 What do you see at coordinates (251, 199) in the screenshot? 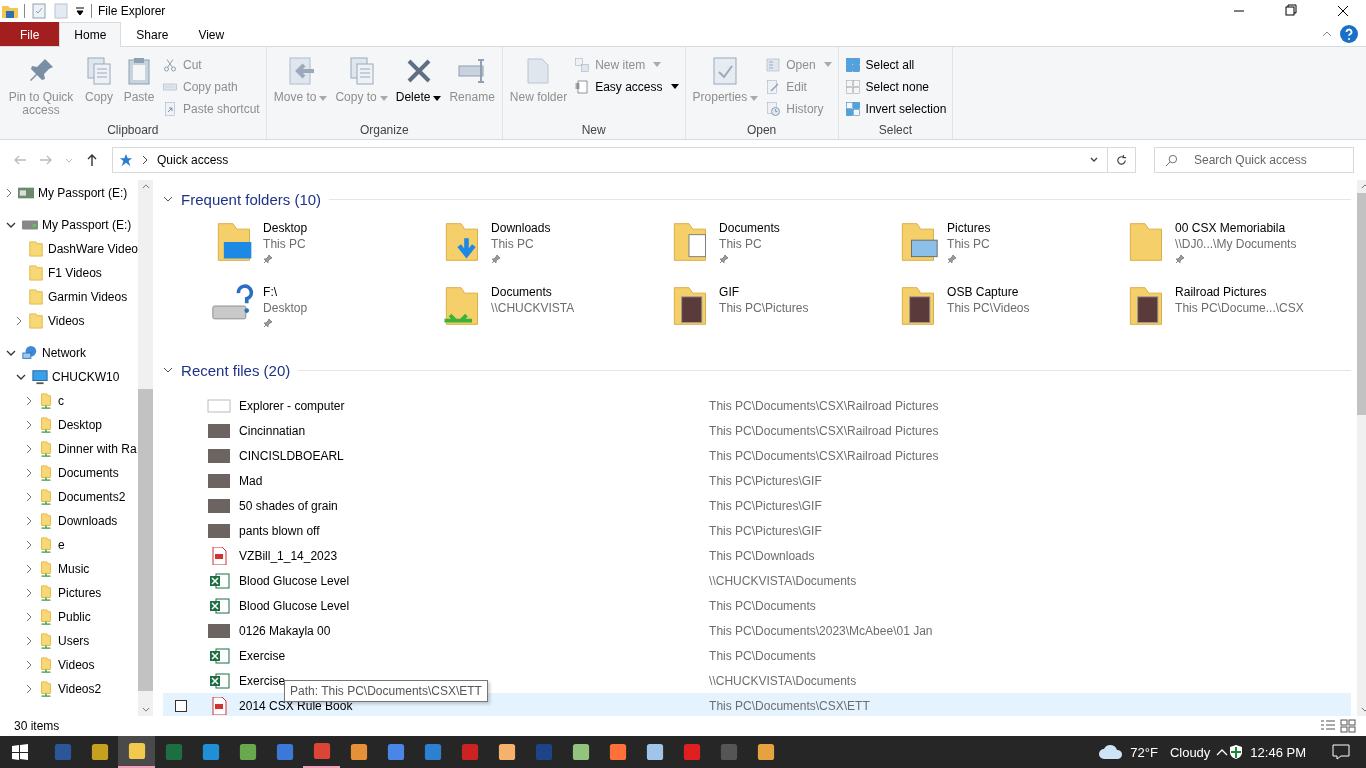
I see `section-header: Frequent folders (10)` at bounding box center [251, 199].